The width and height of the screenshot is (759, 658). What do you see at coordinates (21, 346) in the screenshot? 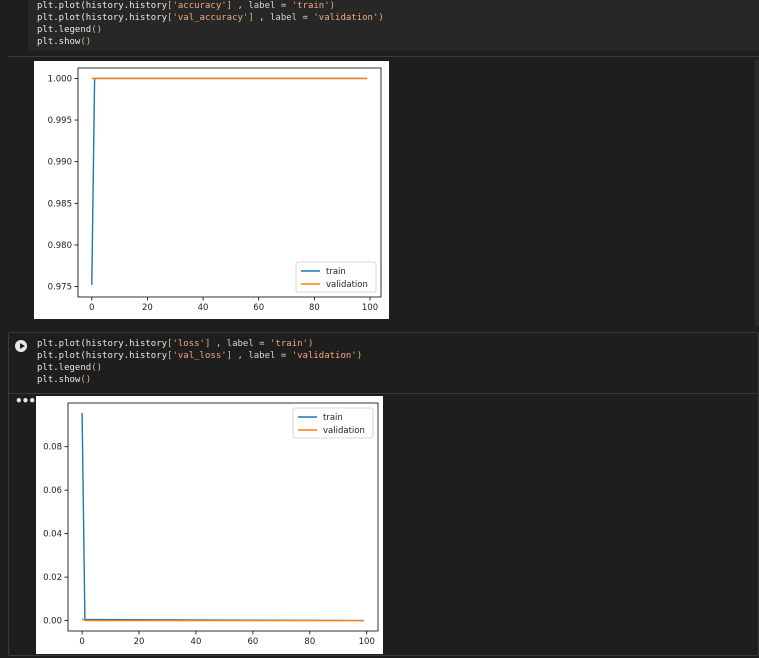
I see `run-cell-button` at bounding box center [21, 346].